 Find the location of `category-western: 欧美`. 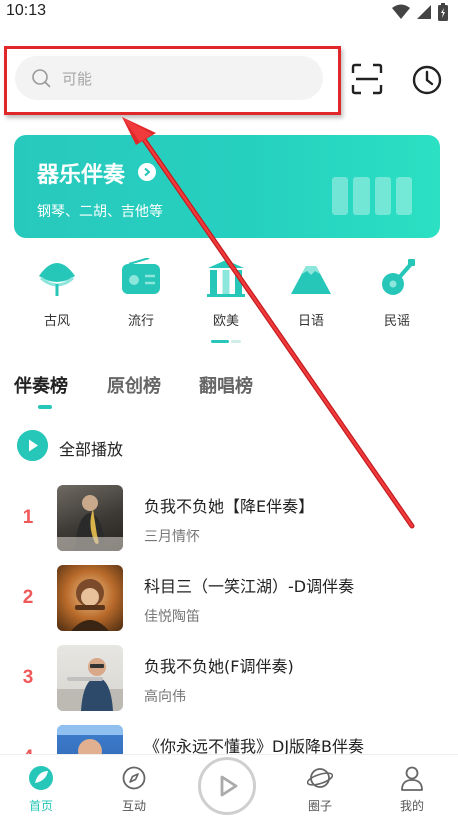

category-western: 欧美 is located at coordinates (226, 296).